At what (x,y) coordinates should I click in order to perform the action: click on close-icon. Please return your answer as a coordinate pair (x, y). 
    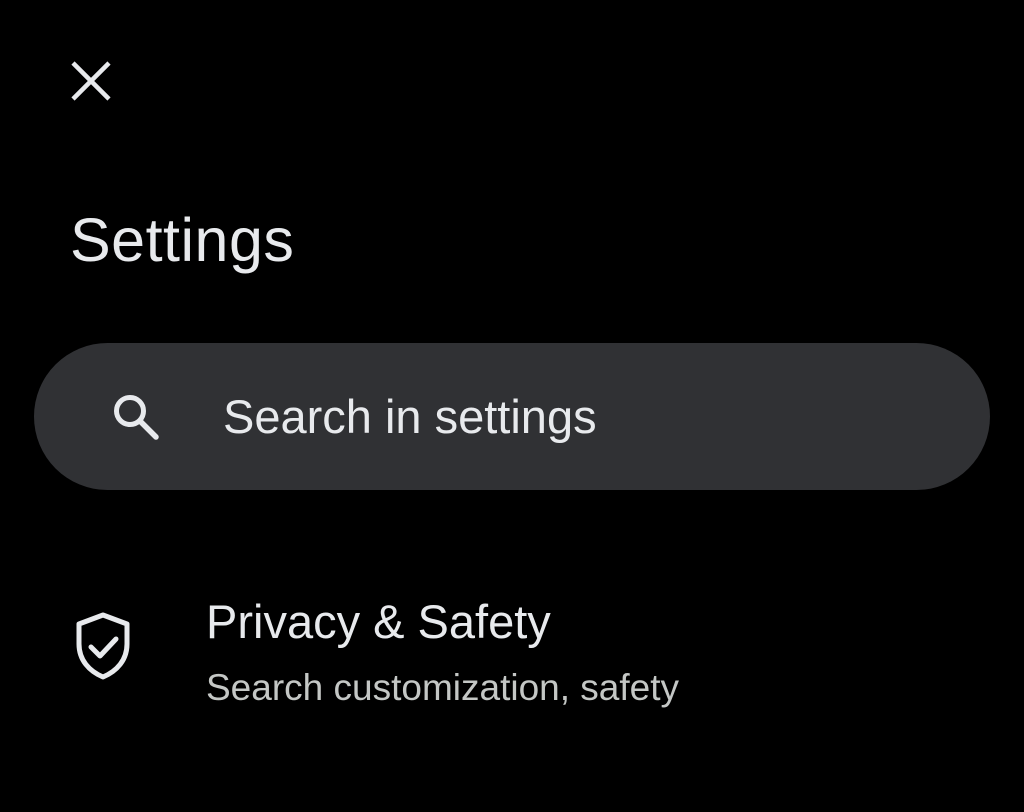
    Looking at the image, I should click on (91, 81).